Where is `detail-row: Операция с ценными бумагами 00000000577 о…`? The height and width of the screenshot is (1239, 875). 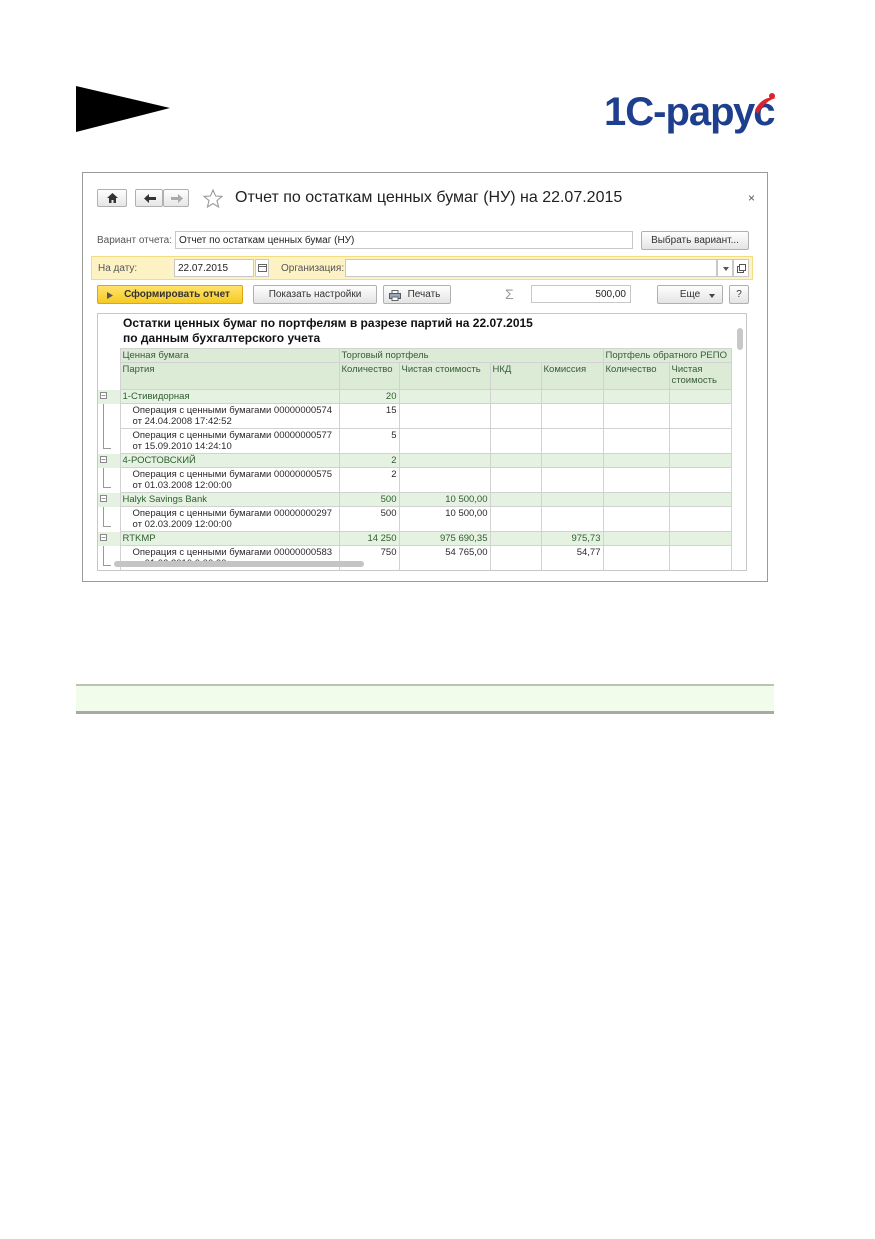
detail-row: Операция с ценными бумагами 00000000577 о… is located at coordinates (415, 441).